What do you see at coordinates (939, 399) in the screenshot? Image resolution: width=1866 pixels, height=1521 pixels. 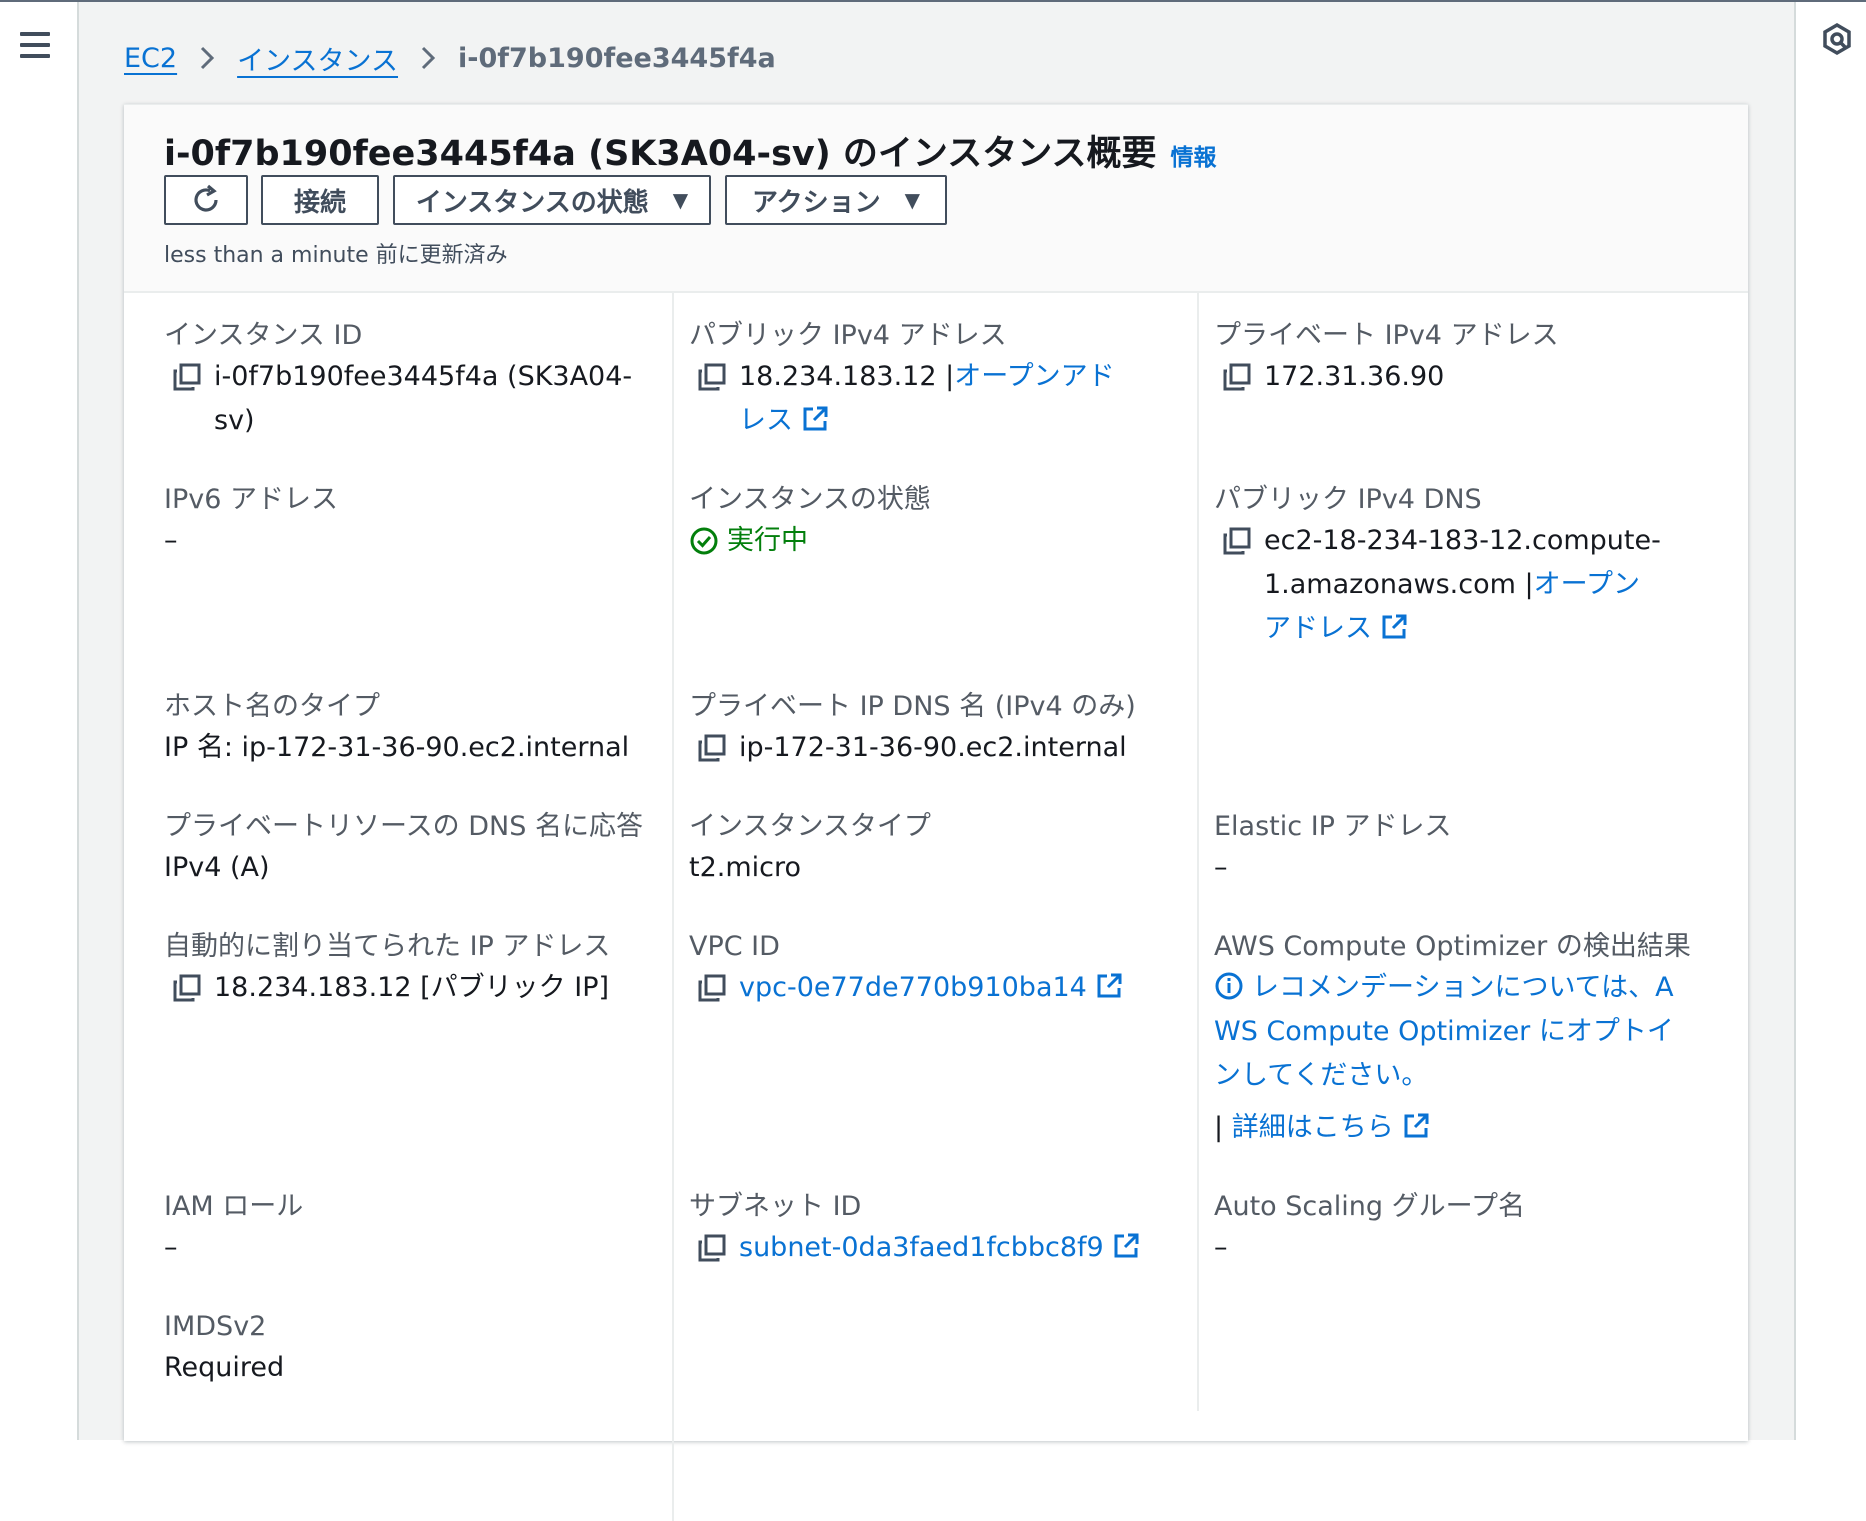 I see `public-ipv4-text: 18.234.183.12 |オープンアドレス` at bounding box center [939, 399].